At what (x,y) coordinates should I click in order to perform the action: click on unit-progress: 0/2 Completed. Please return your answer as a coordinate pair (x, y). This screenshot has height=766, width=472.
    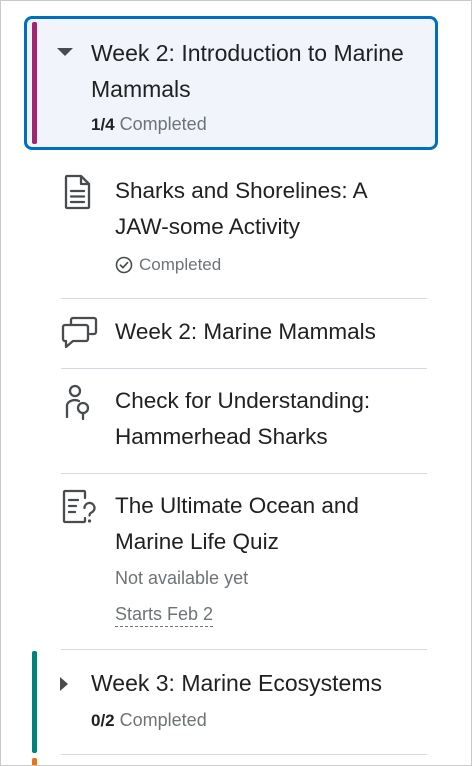
    Looking at the image, I should click on (149, 720).